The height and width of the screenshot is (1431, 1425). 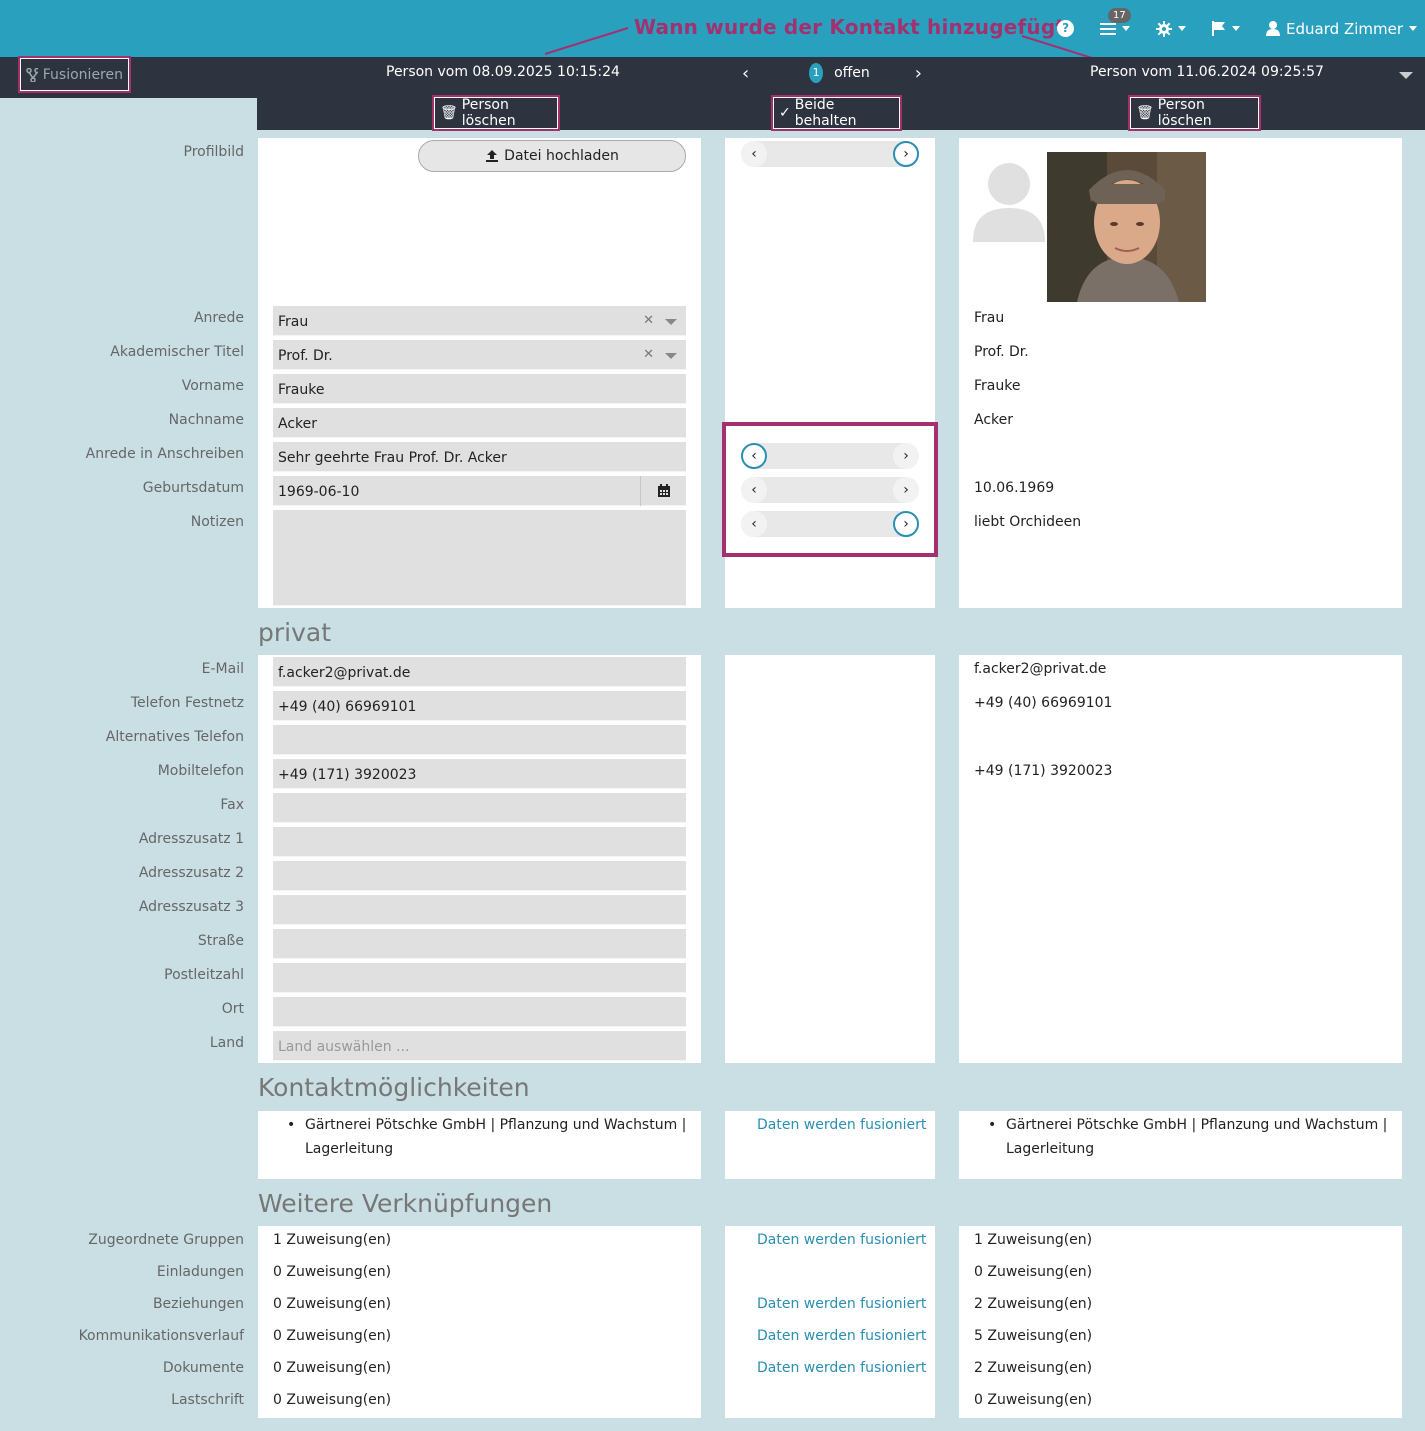 What do you see at coordinates (332, 1368) in the screenshot?
I see `left-dokumente: 0 Zuweisung(en)` at bounding box center [332, 1368].